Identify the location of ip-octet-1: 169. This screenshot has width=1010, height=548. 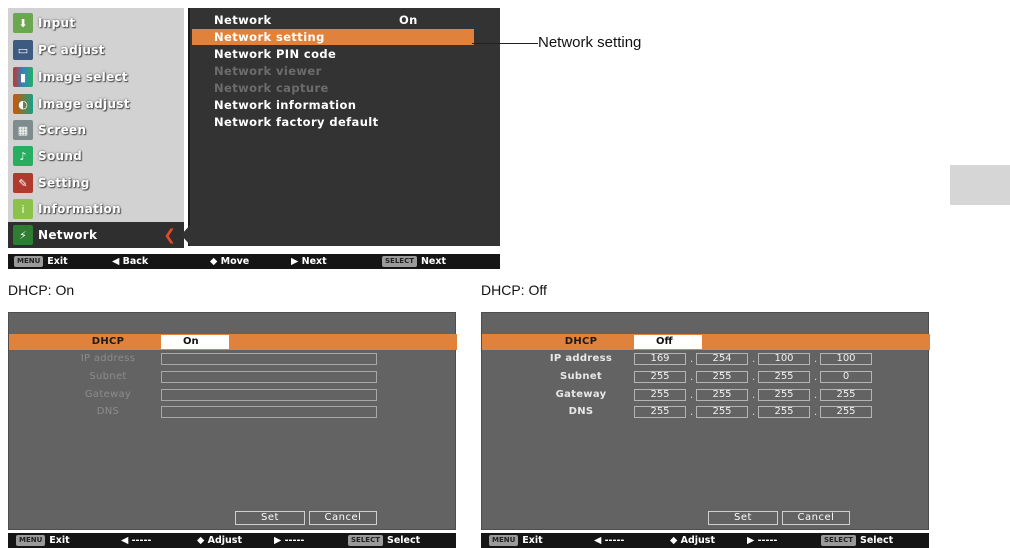
(660, 359).